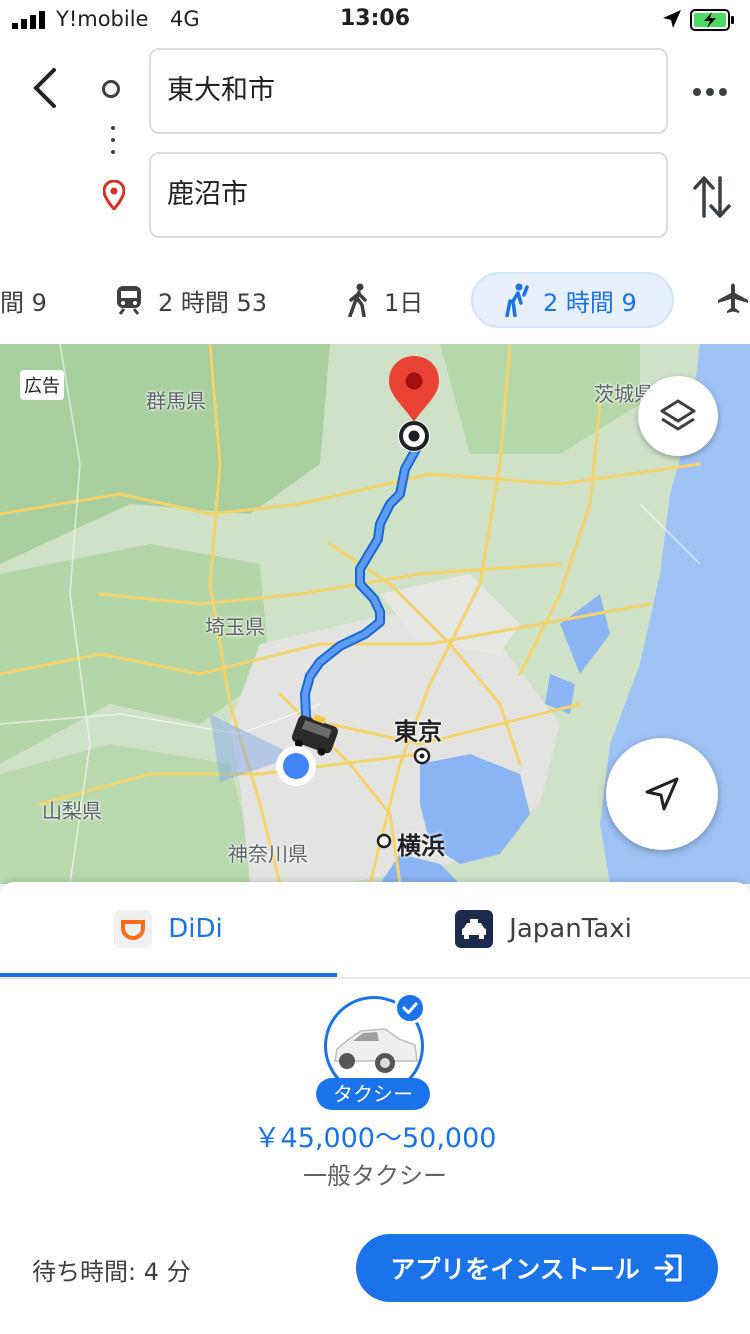  I want to click on status-bar: Y!mobile 4G 13:06, so click(375, 20).